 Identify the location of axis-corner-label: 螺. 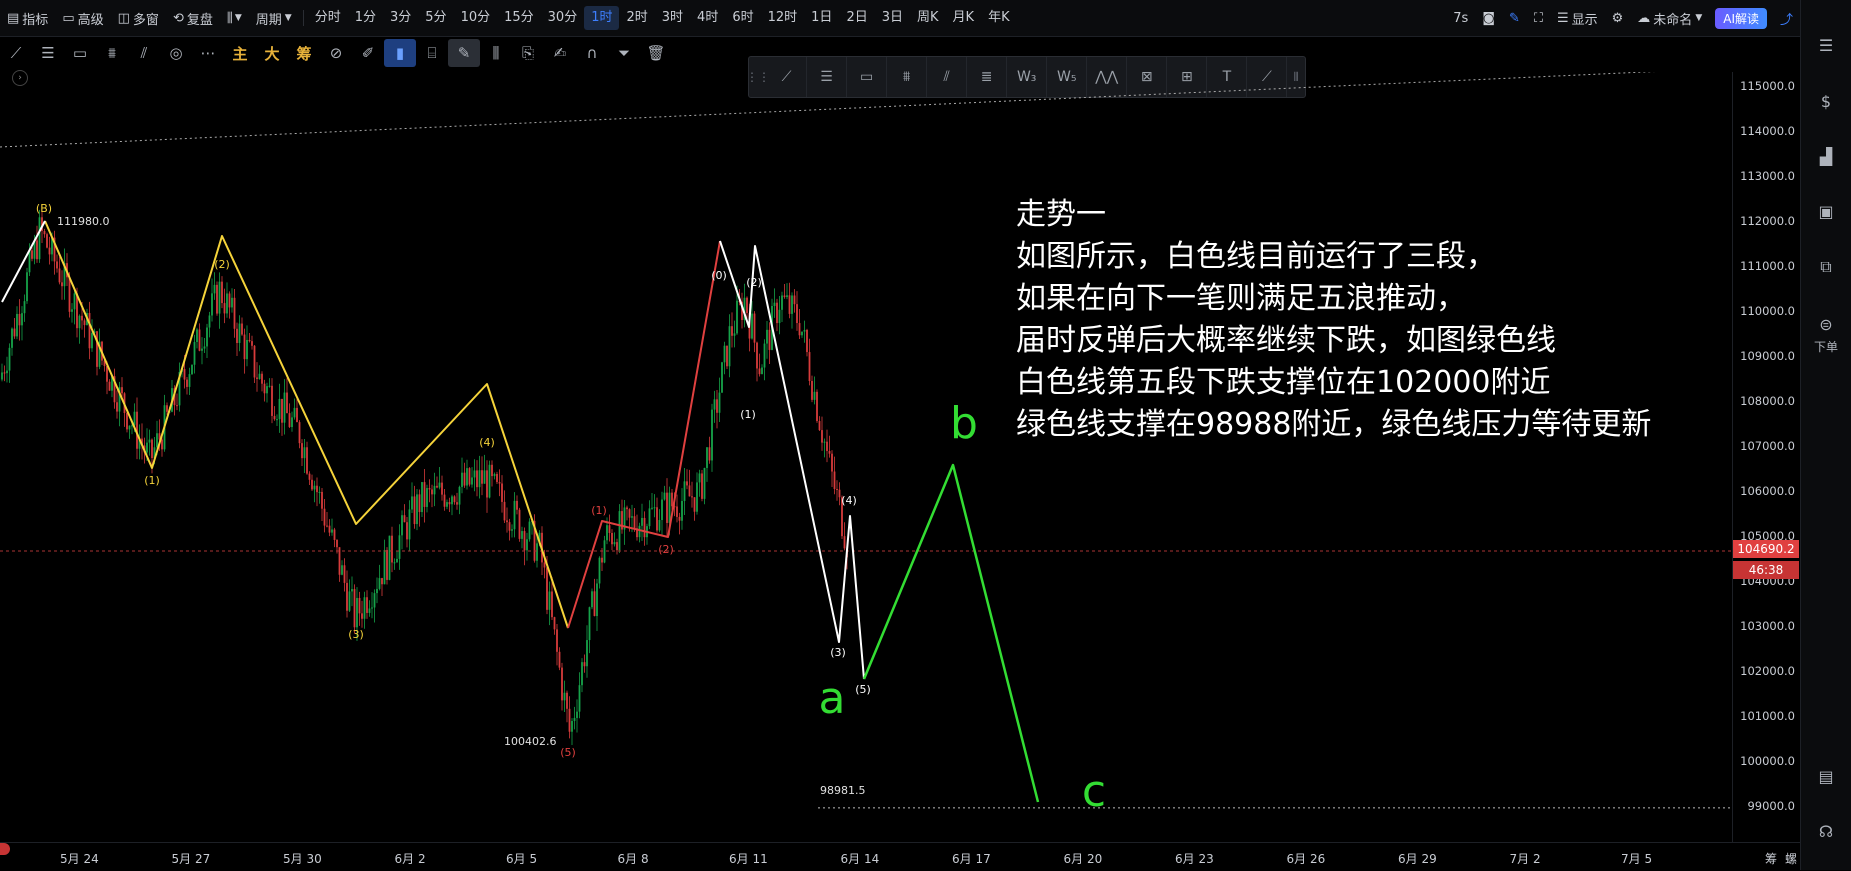
(1791, 858).